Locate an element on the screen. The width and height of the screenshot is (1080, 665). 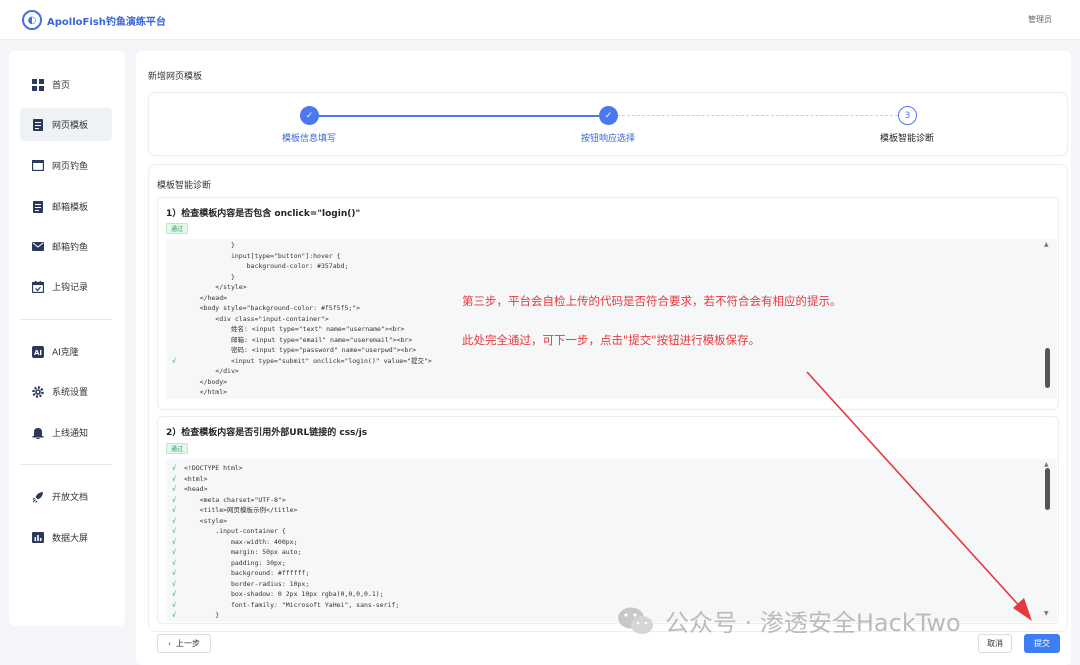
sidebar-item-web-templates: 网页模板 is located at coordinates (66, 124).